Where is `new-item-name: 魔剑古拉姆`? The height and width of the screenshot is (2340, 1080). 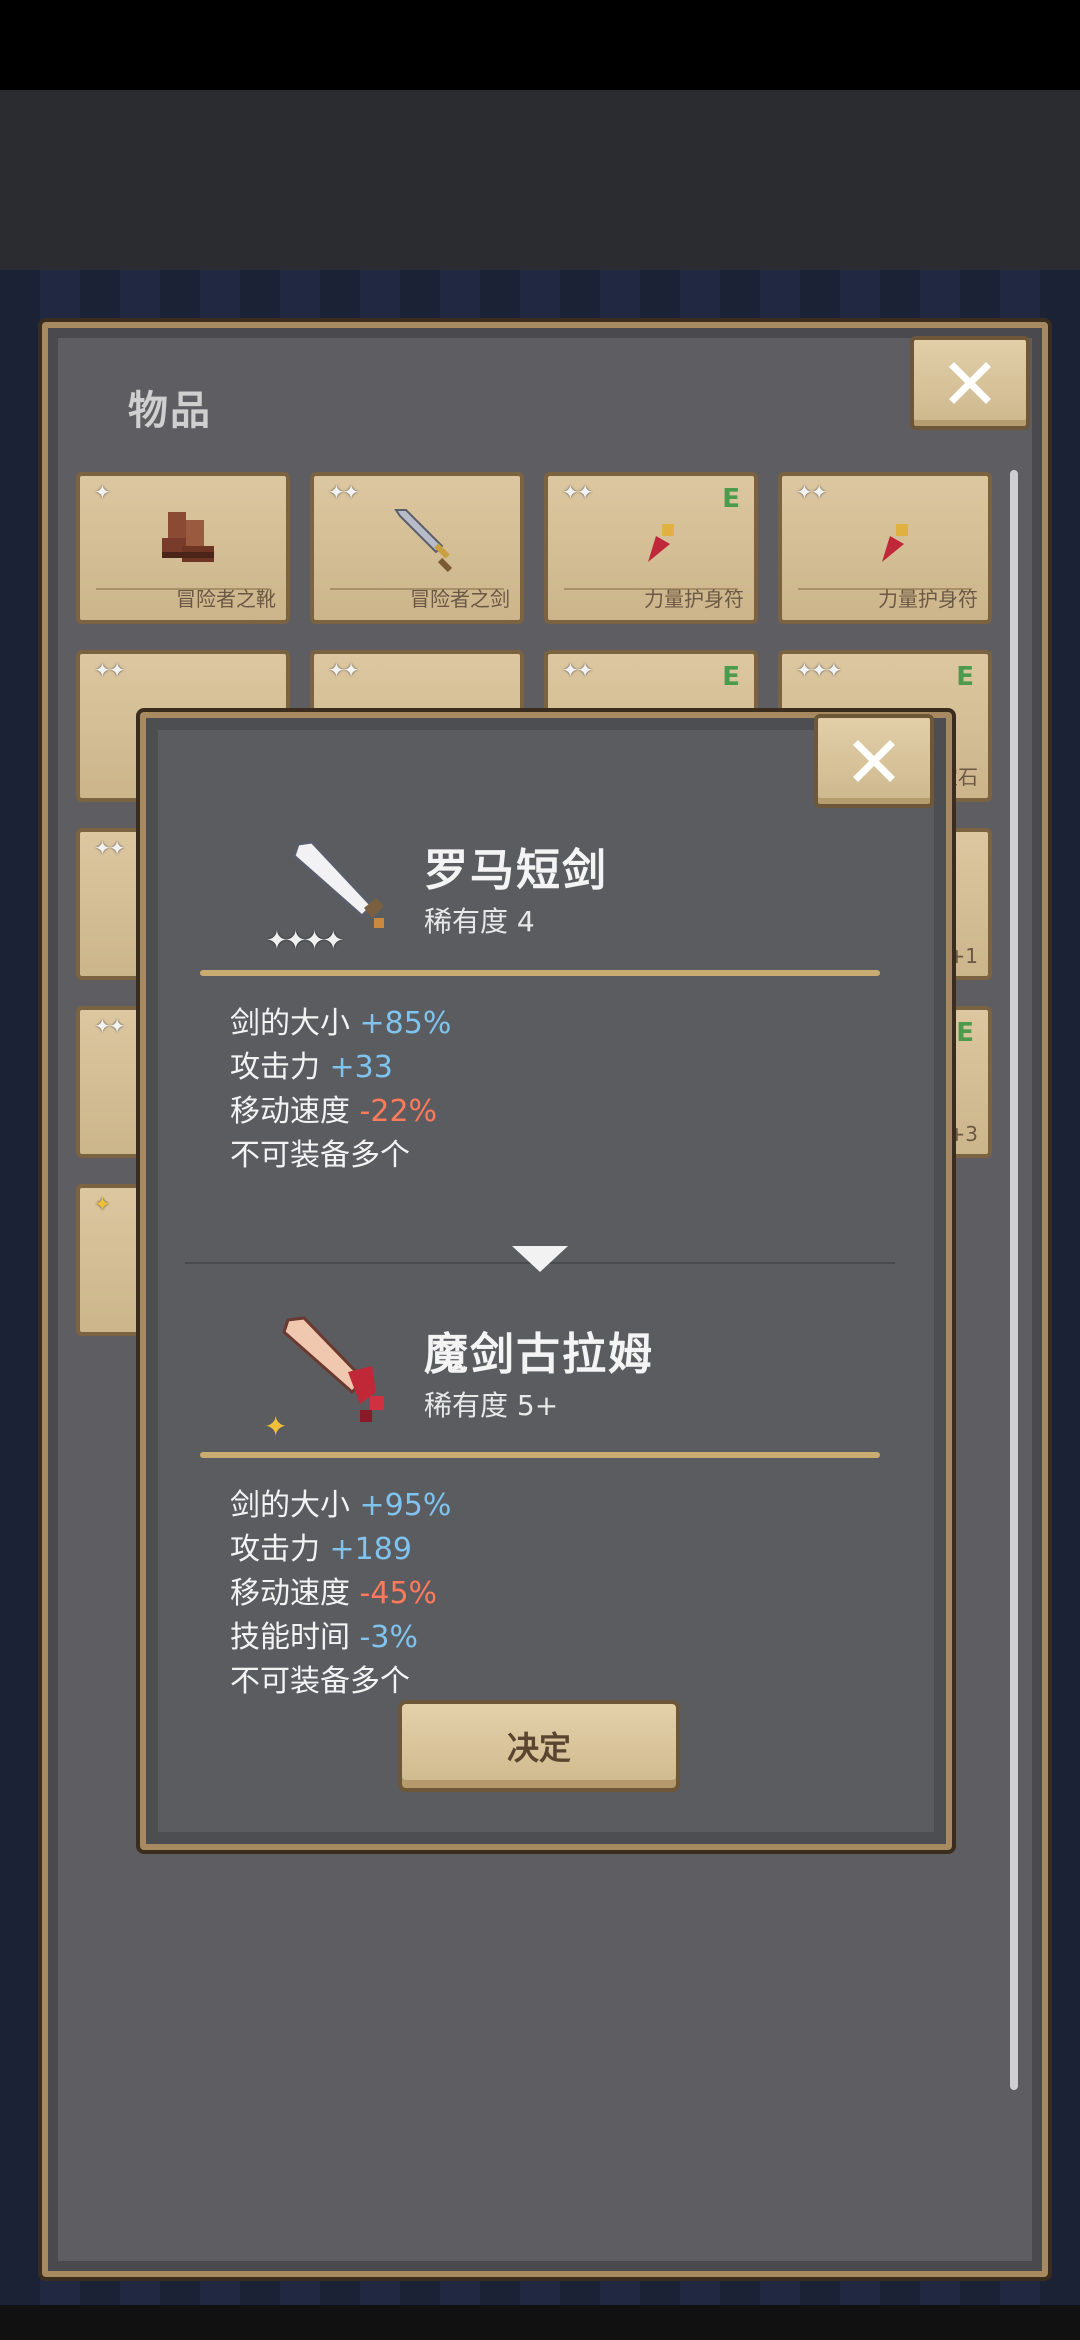 new-item-name: 魔剑古拉姆 is located at coordinates (539, 1354).